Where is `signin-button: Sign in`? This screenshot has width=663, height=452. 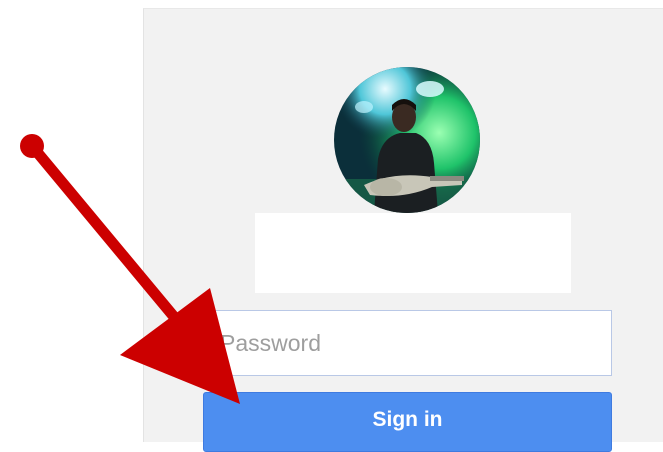 signin-button: Sign in is located at coordinates (407, 422).